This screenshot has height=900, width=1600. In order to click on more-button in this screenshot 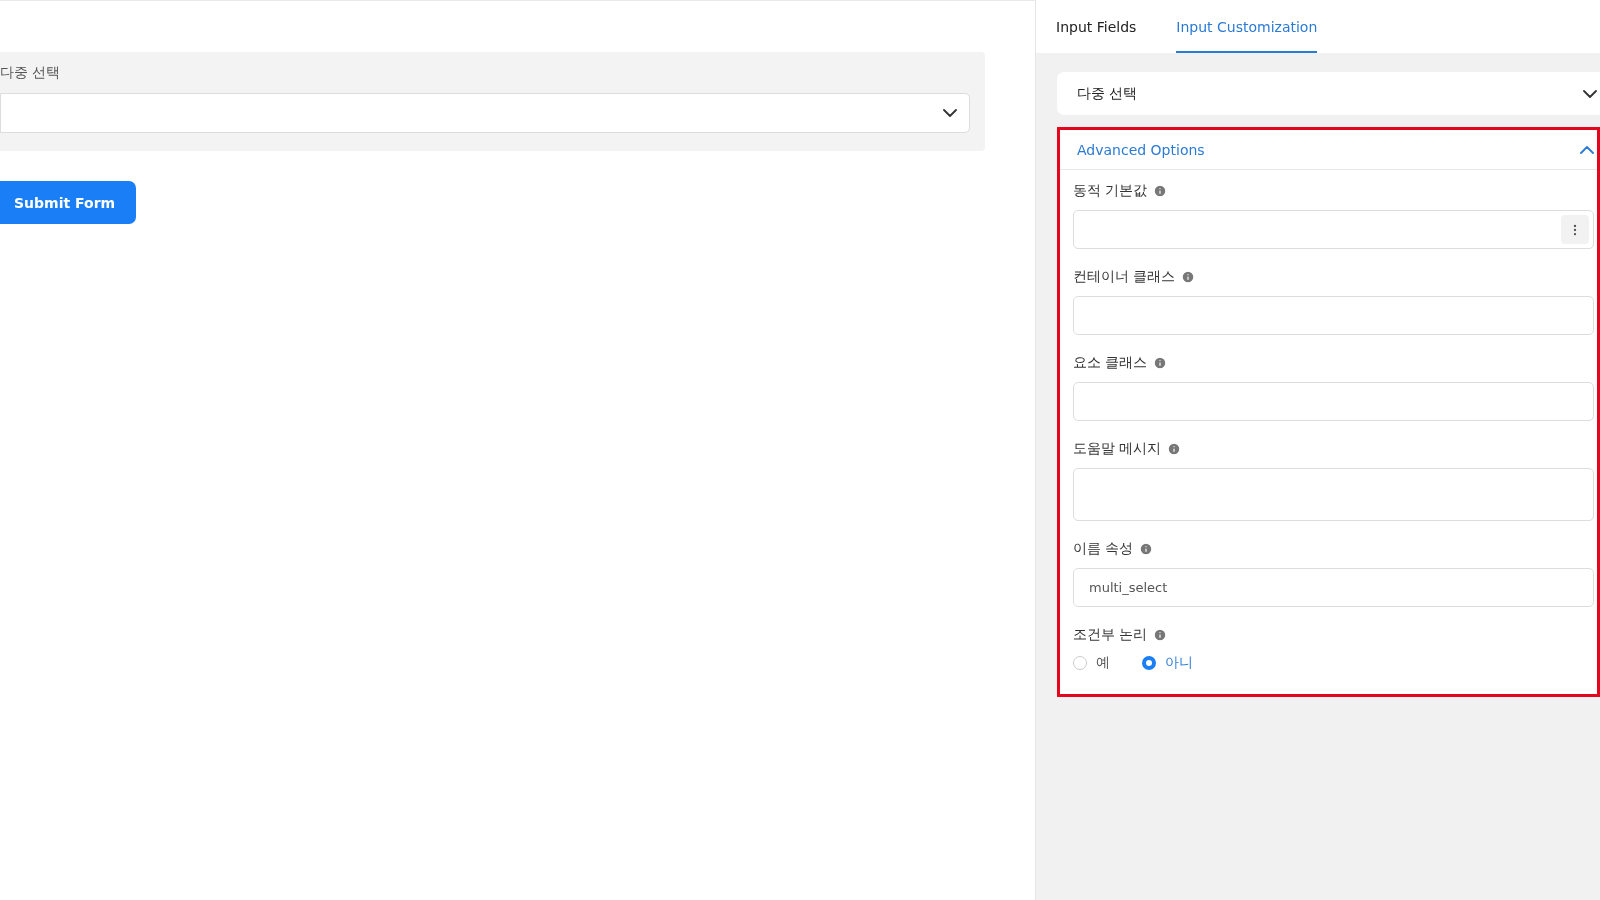, I will do `click(1575, 229)`.